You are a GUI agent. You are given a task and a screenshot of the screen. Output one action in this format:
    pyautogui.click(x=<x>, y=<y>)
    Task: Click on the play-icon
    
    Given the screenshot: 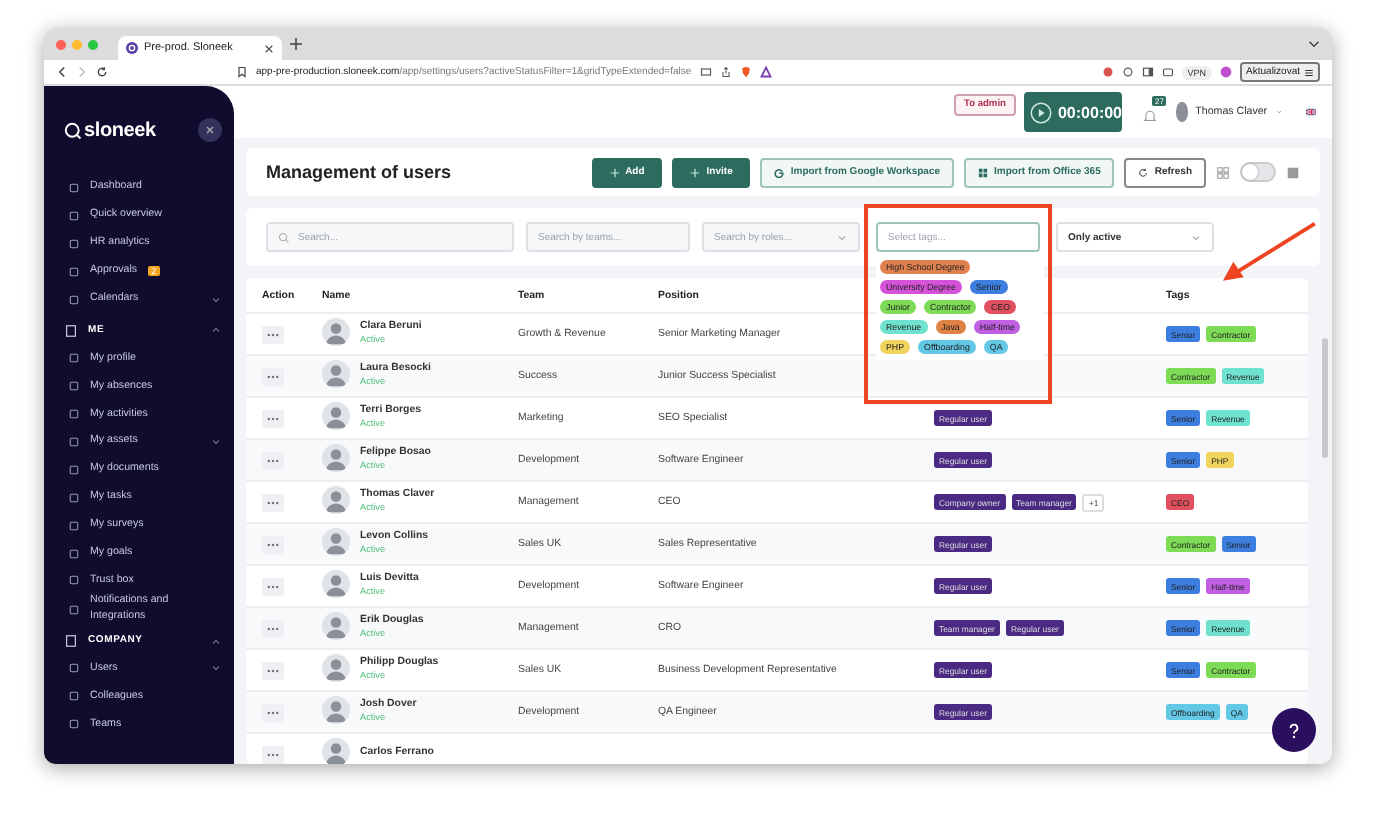 What is the action you would take?
    pyautogui.click(x=1040, y=112)
    